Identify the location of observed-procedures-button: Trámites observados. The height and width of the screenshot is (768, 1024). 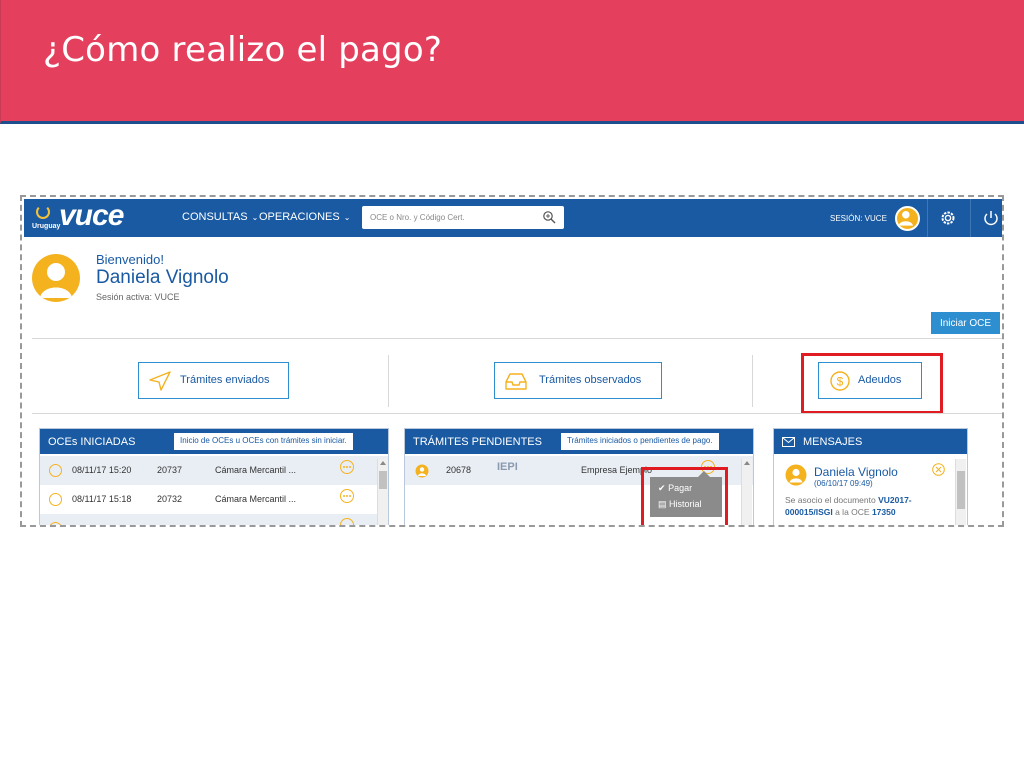
(578, 380).